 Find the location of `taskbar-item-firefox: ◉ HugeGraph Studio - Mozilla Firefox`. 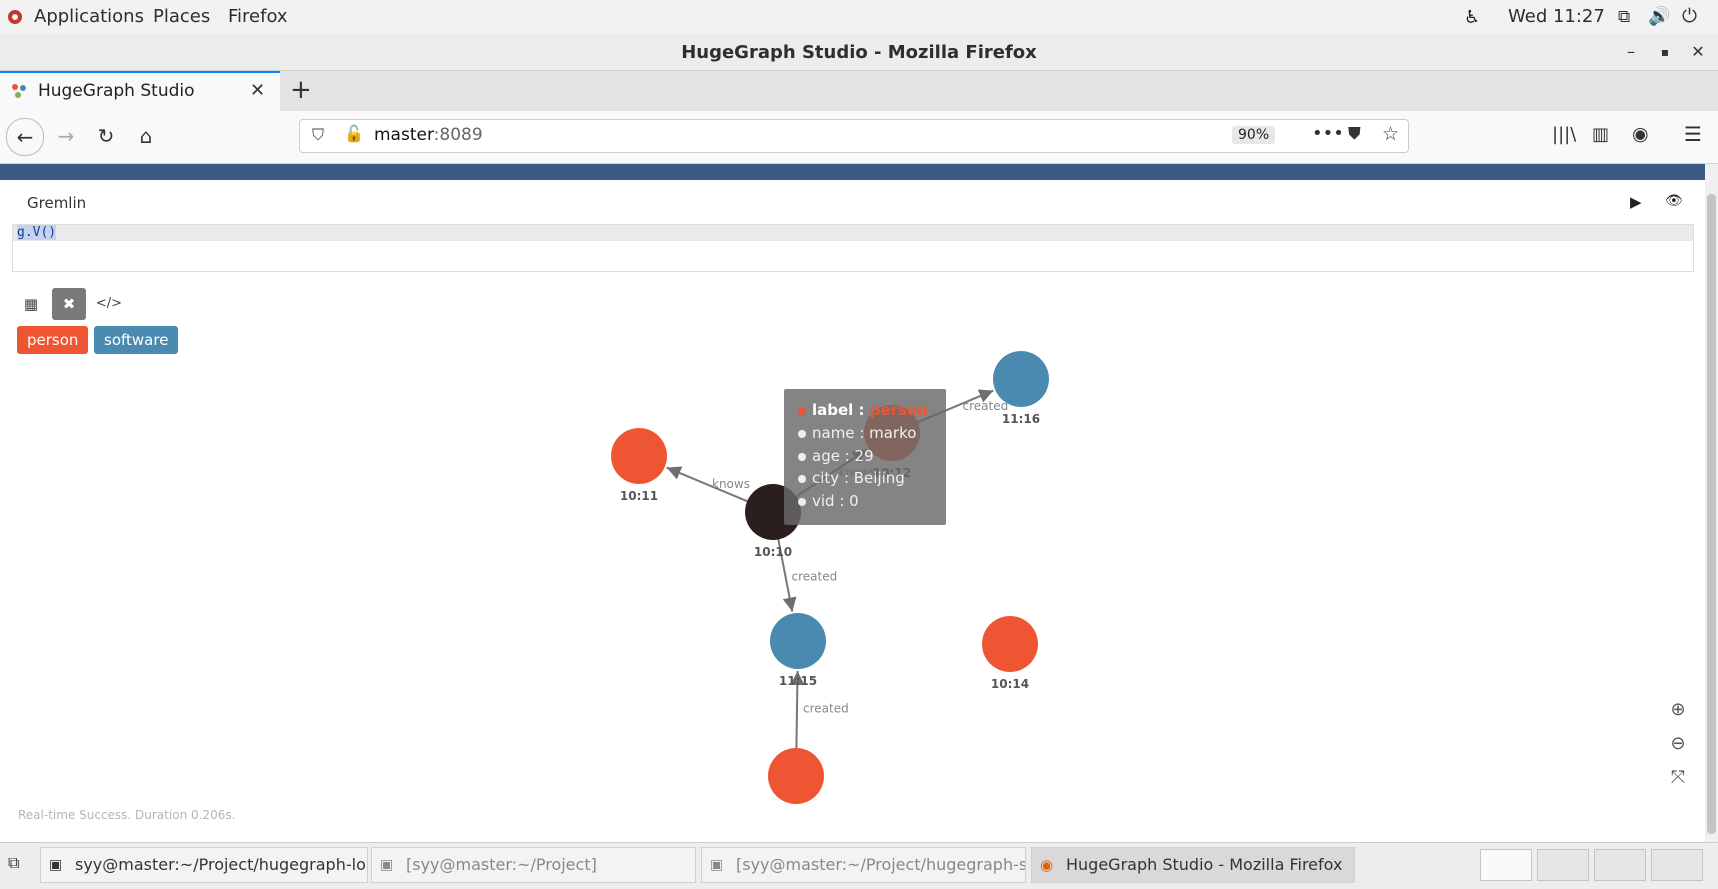

taskbar-item-firefox: ◉ HugeGraph Studio - Mozilla Firefox is located at coordinates (1193, 865).